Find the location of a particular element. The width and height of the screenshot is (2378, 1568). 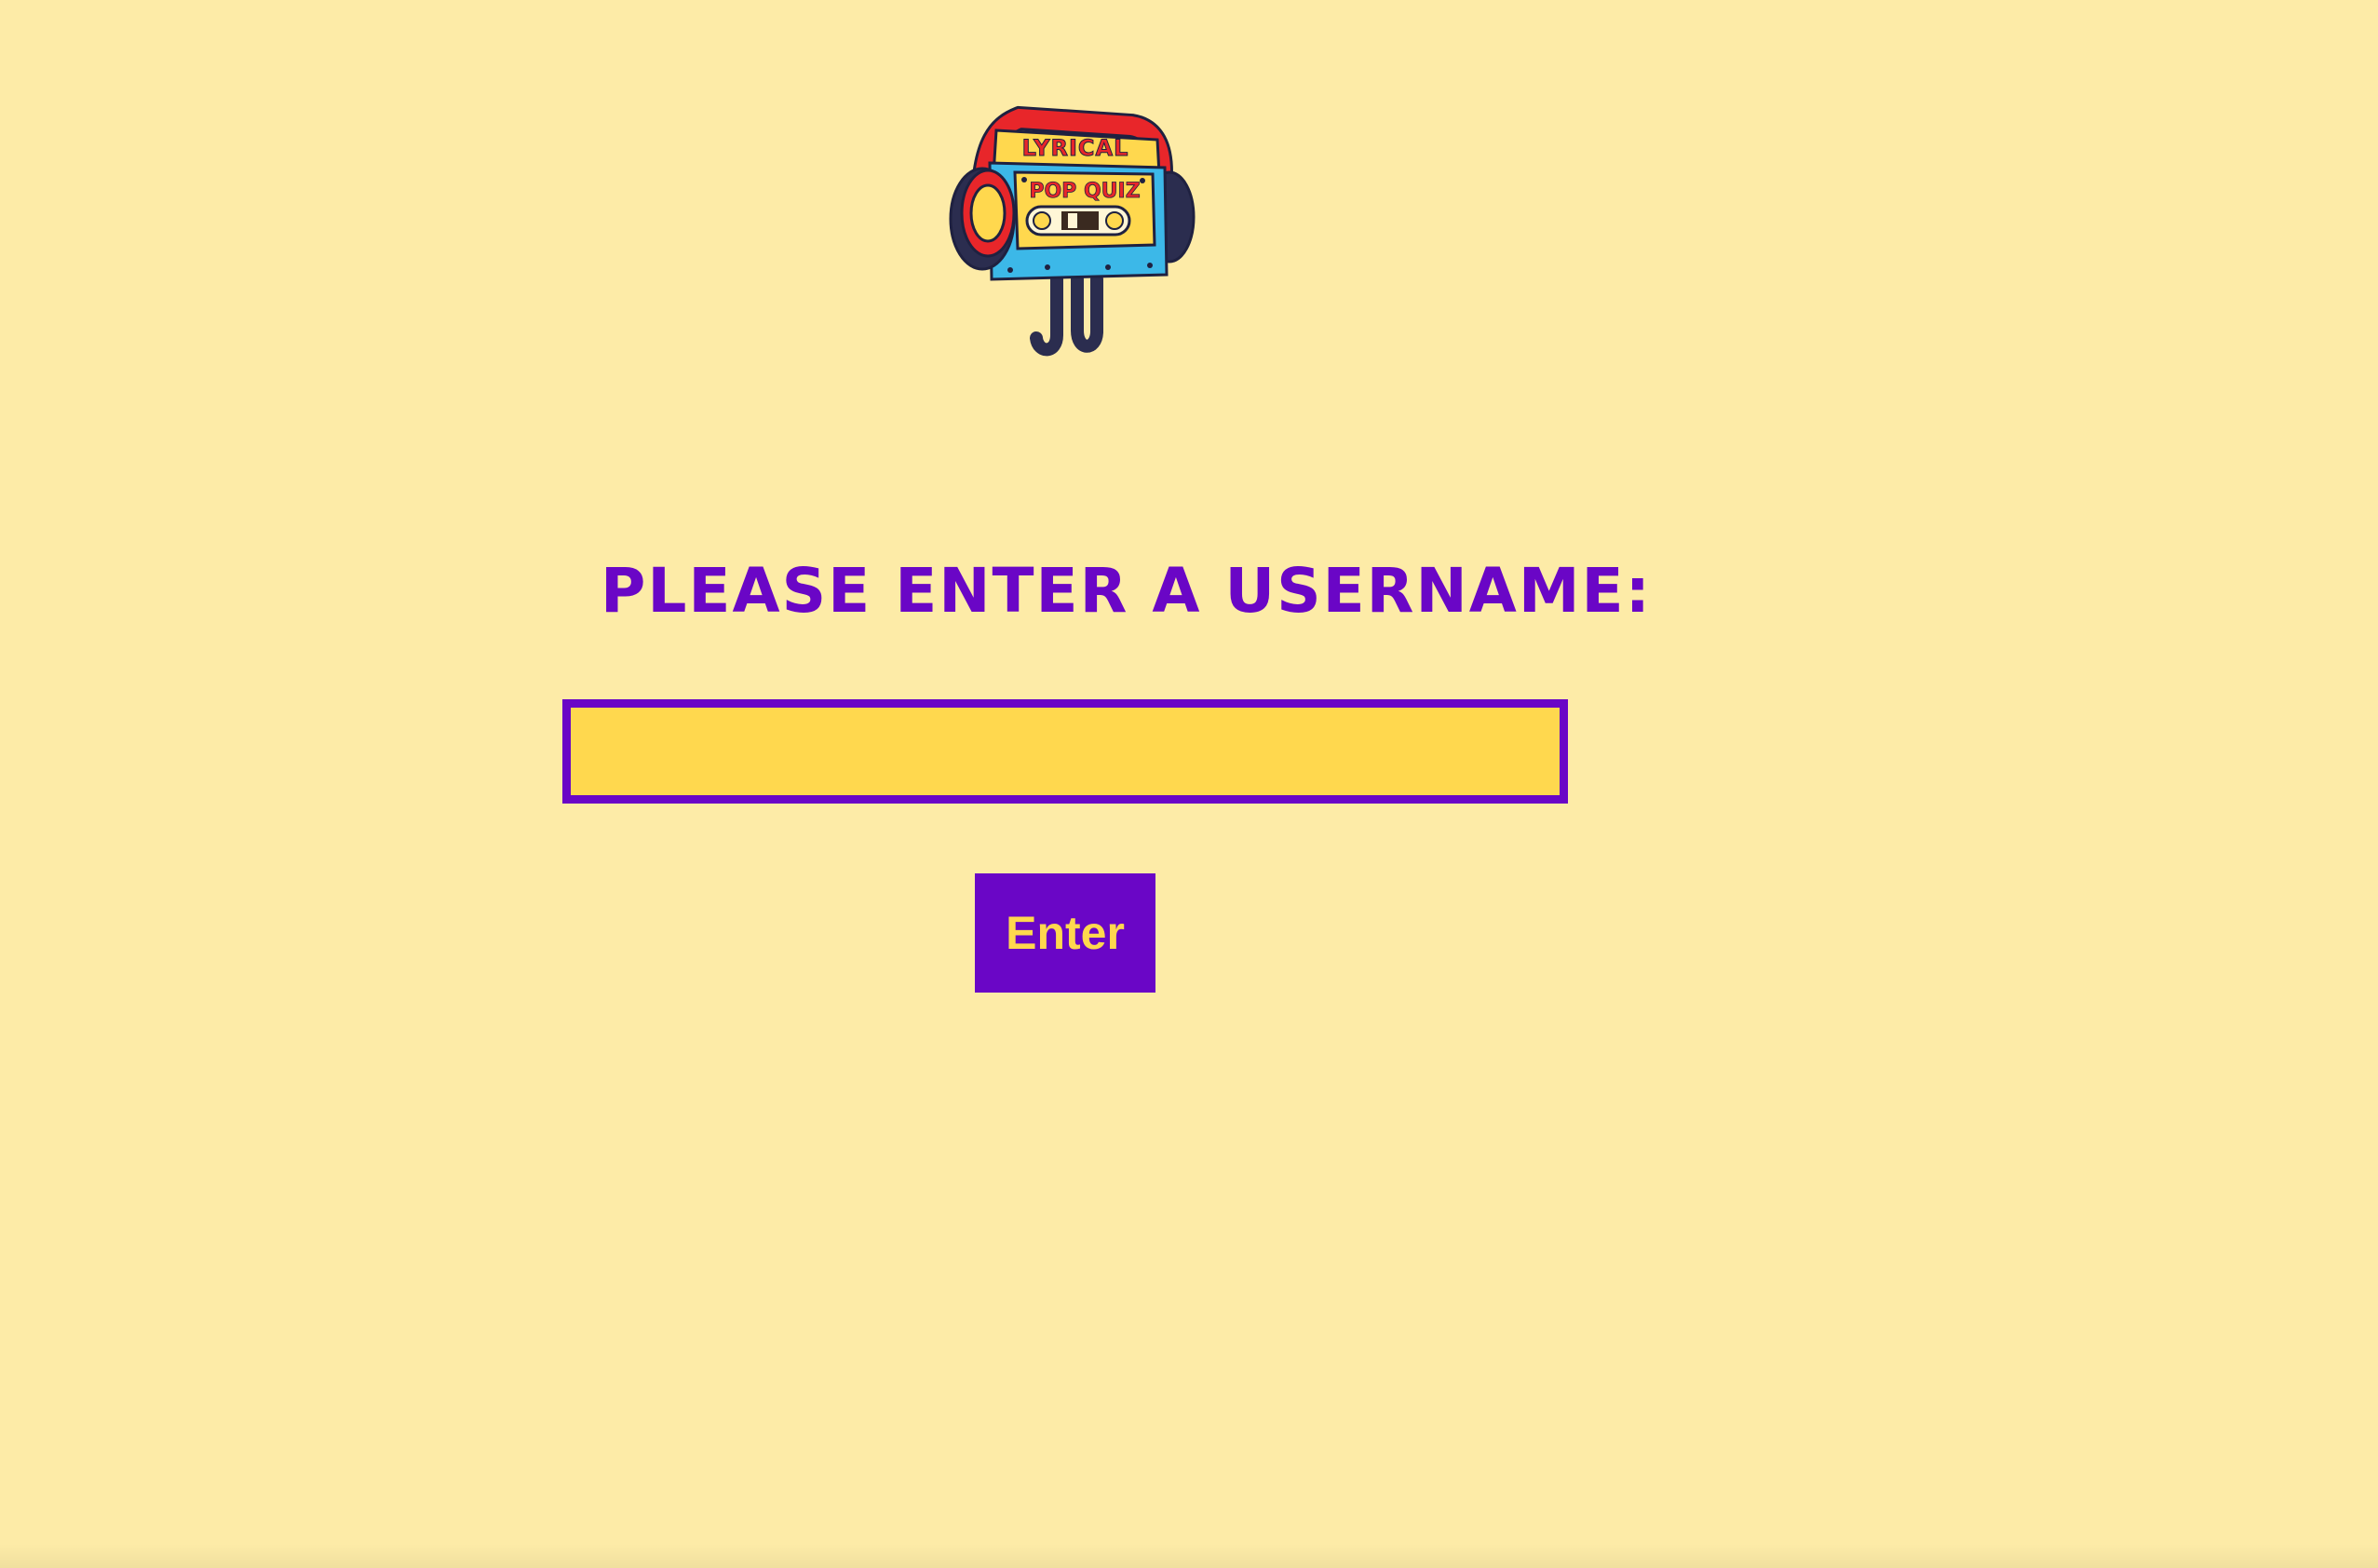

username-input is located at coordinates (1065, 751).